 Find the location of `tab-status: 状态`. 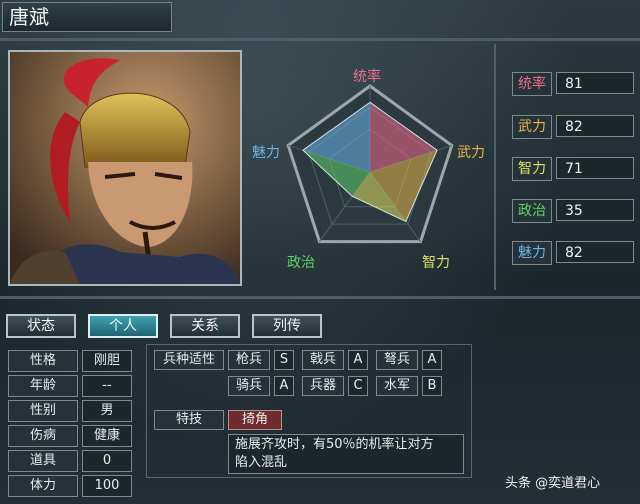

tab-status: 状态 is located at coordinates (41, 326).